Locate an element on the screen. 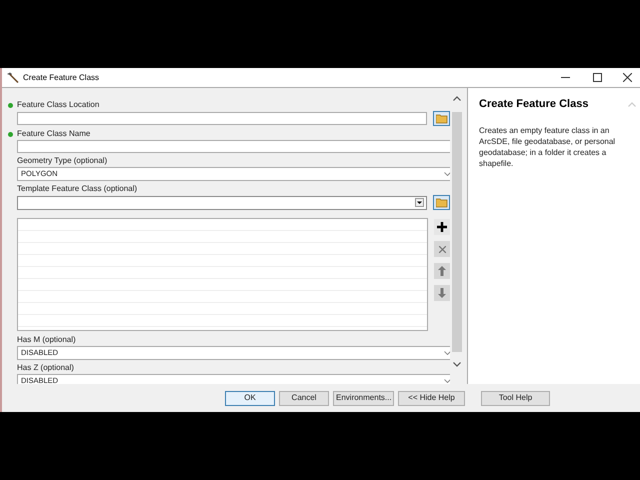 The height and width of the screenshot is (480, 640). dialog-button: Tool Help is located at coordinates (515, 398).